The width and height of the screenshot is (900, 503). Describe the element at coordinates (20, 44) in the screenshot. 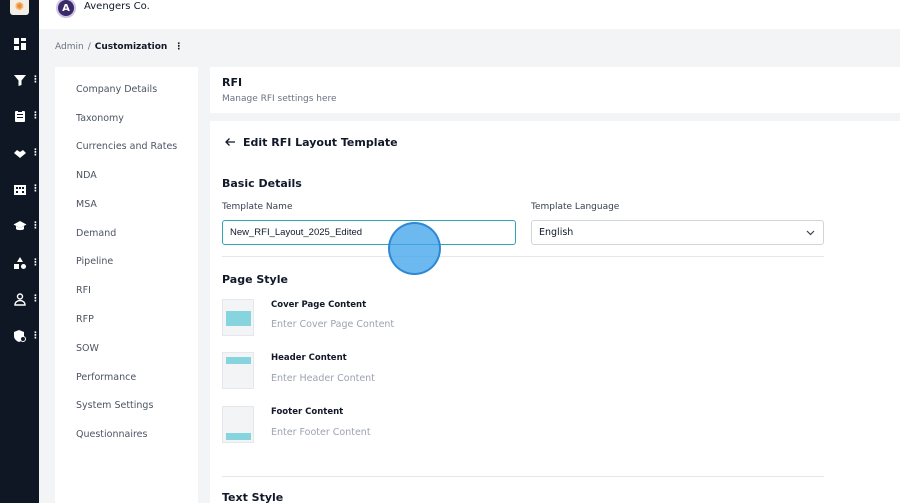

I see `dashboard-icon` at that location.